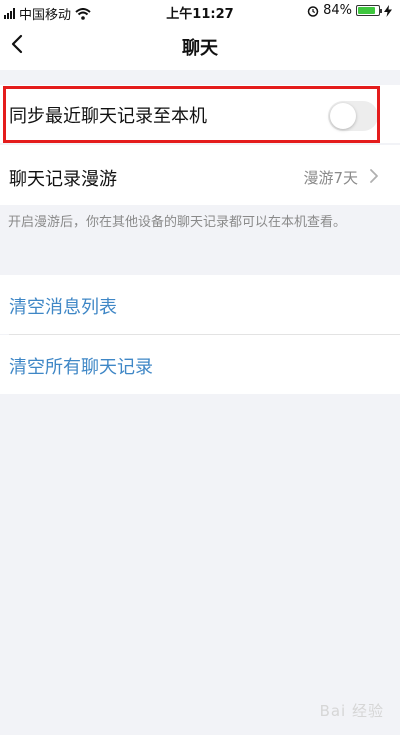  What do you see at coordinates (388, 10) in the screenshot?
I see `charging-icon` at bounding box center [388, 10].